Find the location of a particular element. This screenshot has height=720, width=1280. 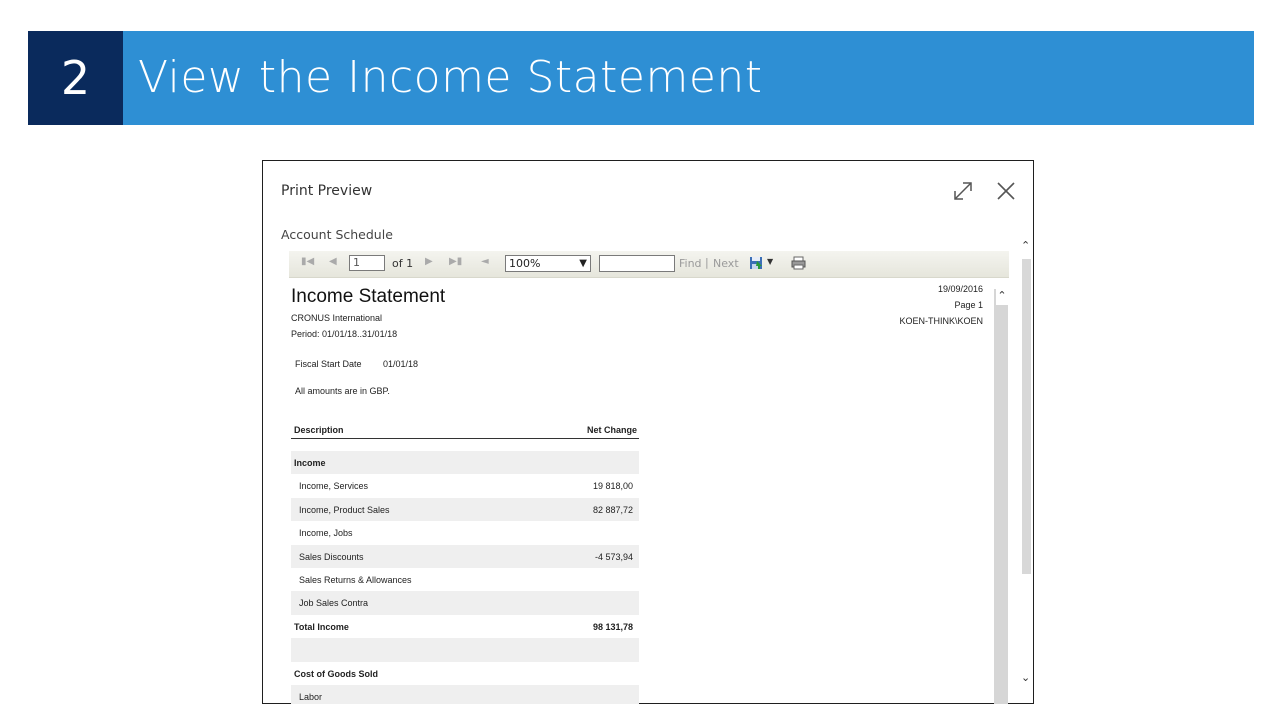

report-period: Period: 01/01/18..31/01/18 is located at coordinates (344, 334).